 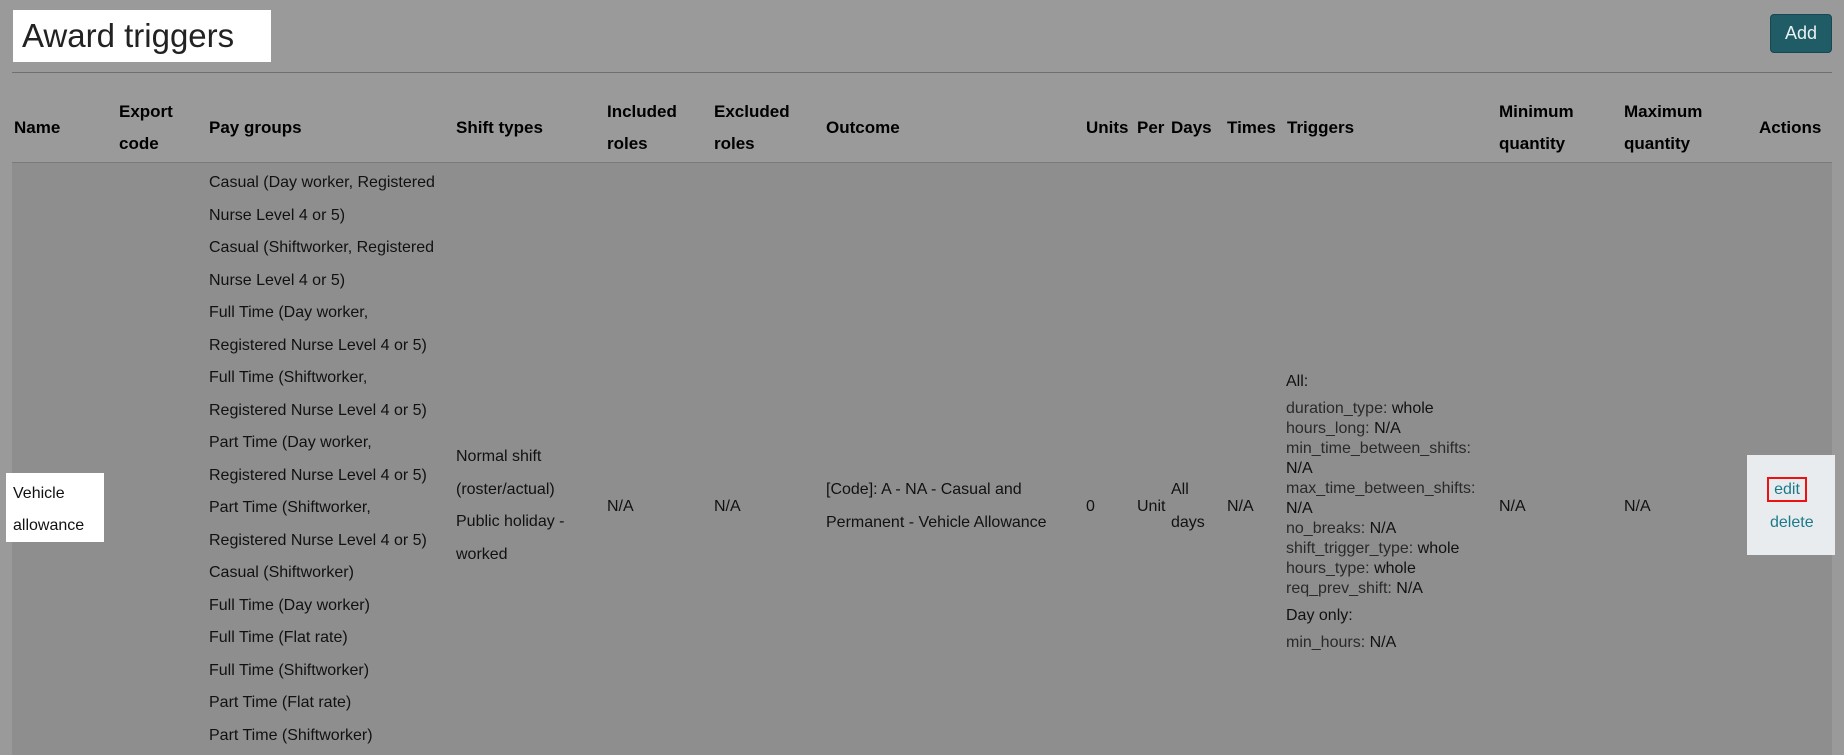 What do you see at coordinates (1360, 408) in the screenshot?
I see `trigger-line: duration_type: whole` at bounding box center [1360, 408].